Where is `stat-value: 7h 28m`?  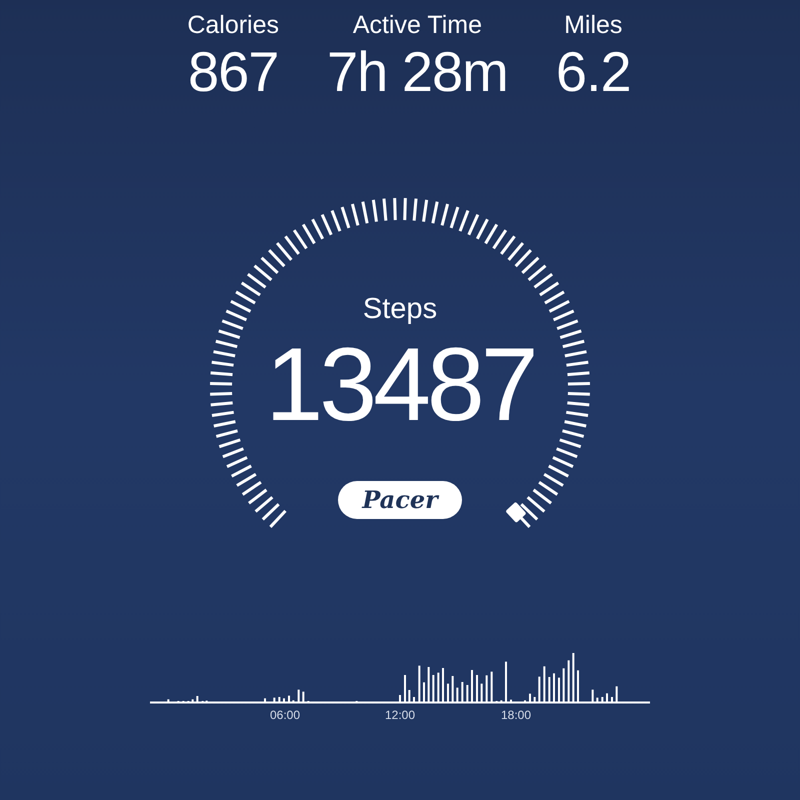
stat-value: 7h 28m is located at coordinates (417, 72).